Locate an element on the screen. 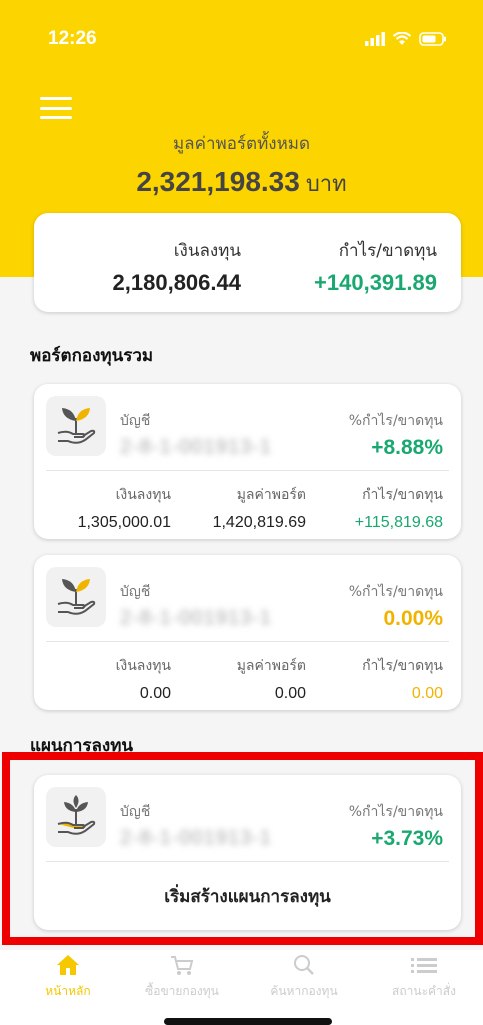  nav-label: ซื้อขายกองทุน is located at coordinates (182, 991).